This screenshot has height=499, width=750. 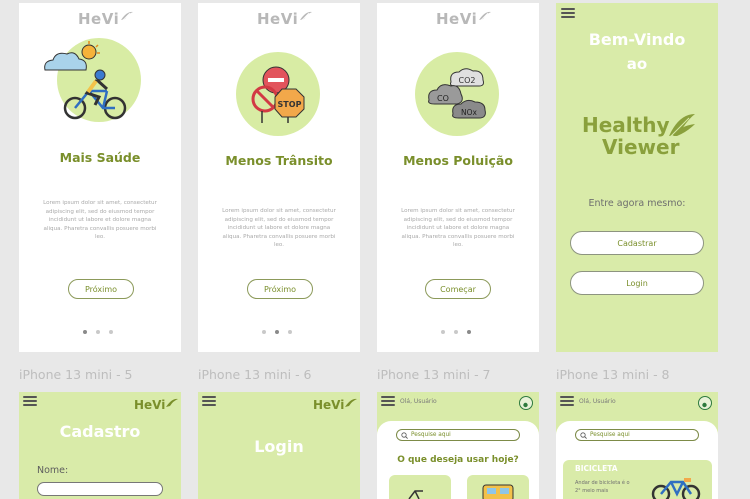 What do you see at coordinates (467, 80) in the screenshot?
I see `svg-text: CO2` at bounding box center [467, 80].